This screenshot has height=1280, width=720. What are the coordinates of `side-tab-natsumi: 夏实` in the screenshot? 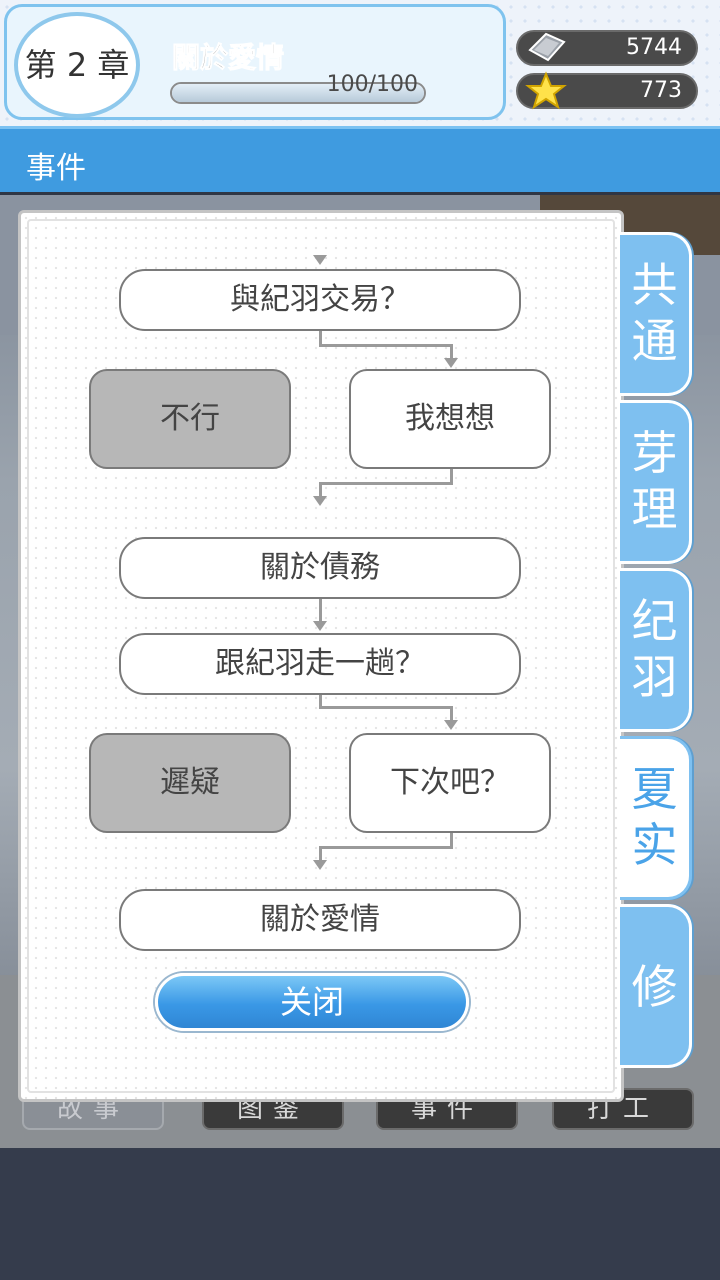 It's located at (656, 818).